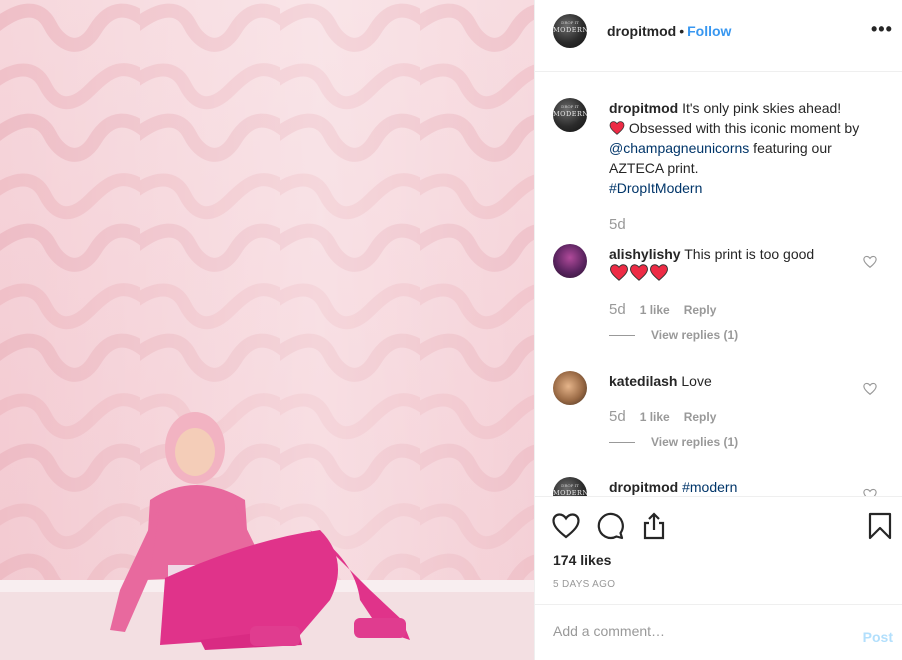 This screenshot has width=902, height=660. What do you see at coordinates (610, 526) in the screenshot?
I see `comment-icon` at bounding box center [610, 526].